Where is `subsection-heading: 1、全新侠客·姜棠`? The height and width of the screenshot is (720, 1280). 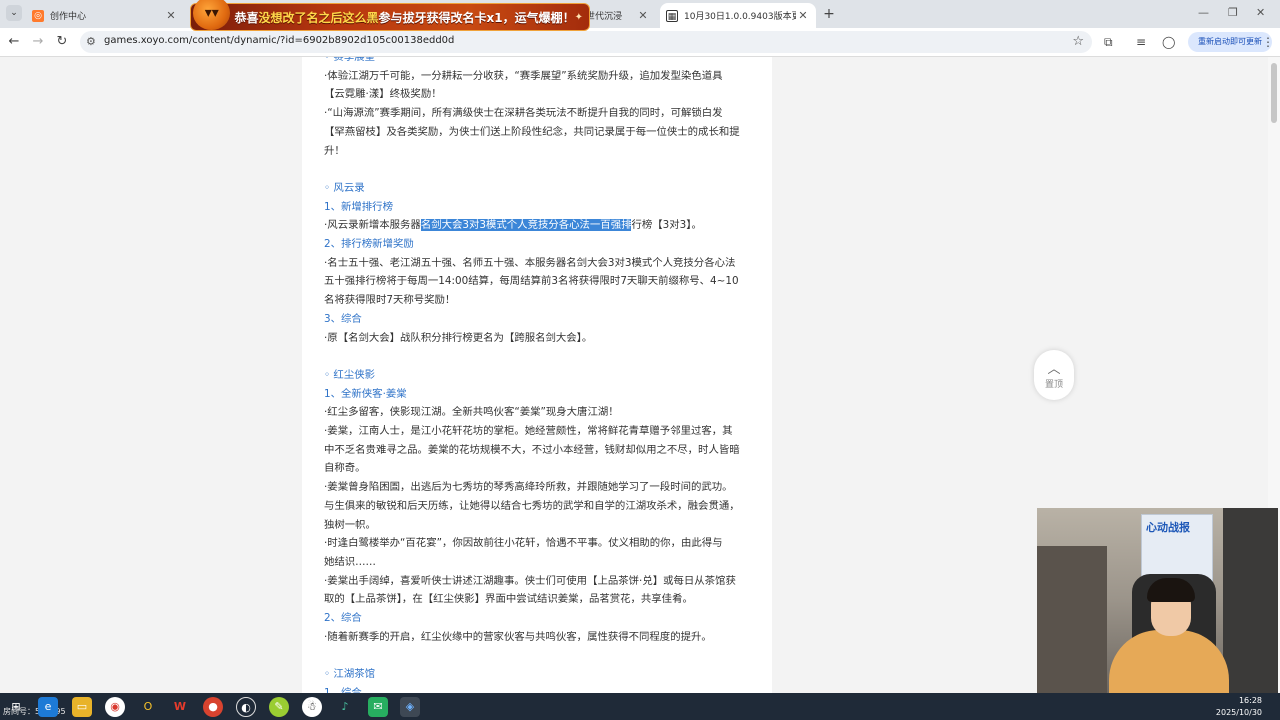
subsection-heading: 1、全新侠客·姜棠 is located at coordinates (365, 393).